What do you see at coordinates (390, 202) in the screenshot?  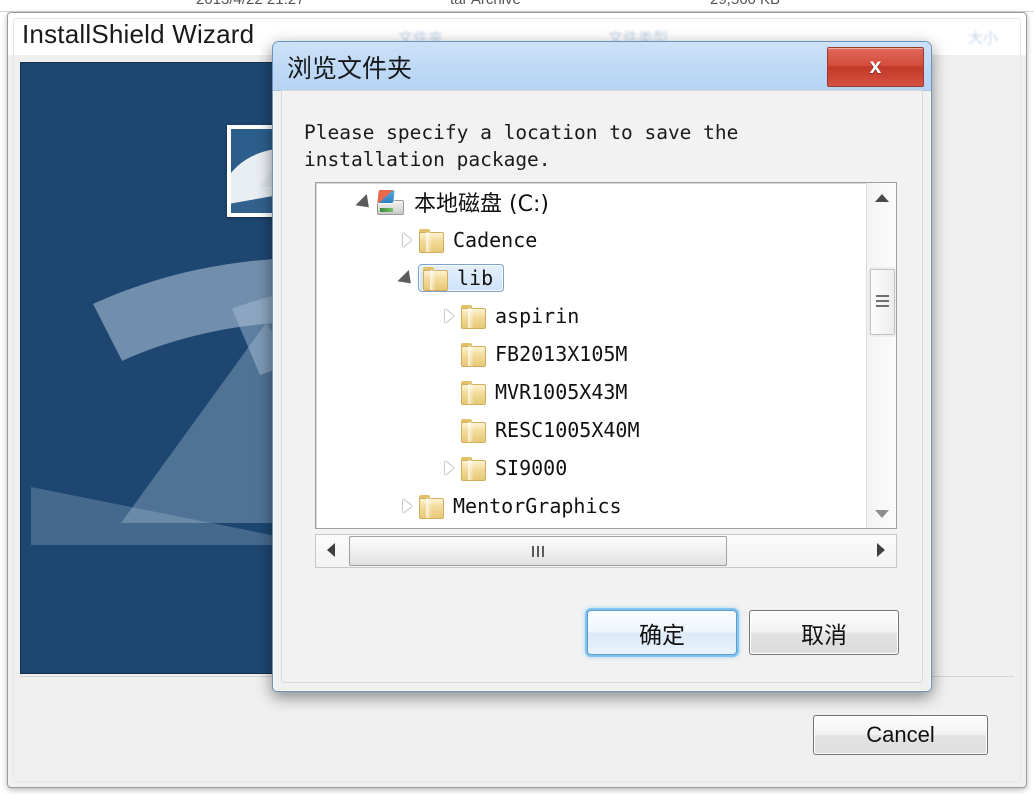 I see `drive-icon` at bounding box center [390, 202].